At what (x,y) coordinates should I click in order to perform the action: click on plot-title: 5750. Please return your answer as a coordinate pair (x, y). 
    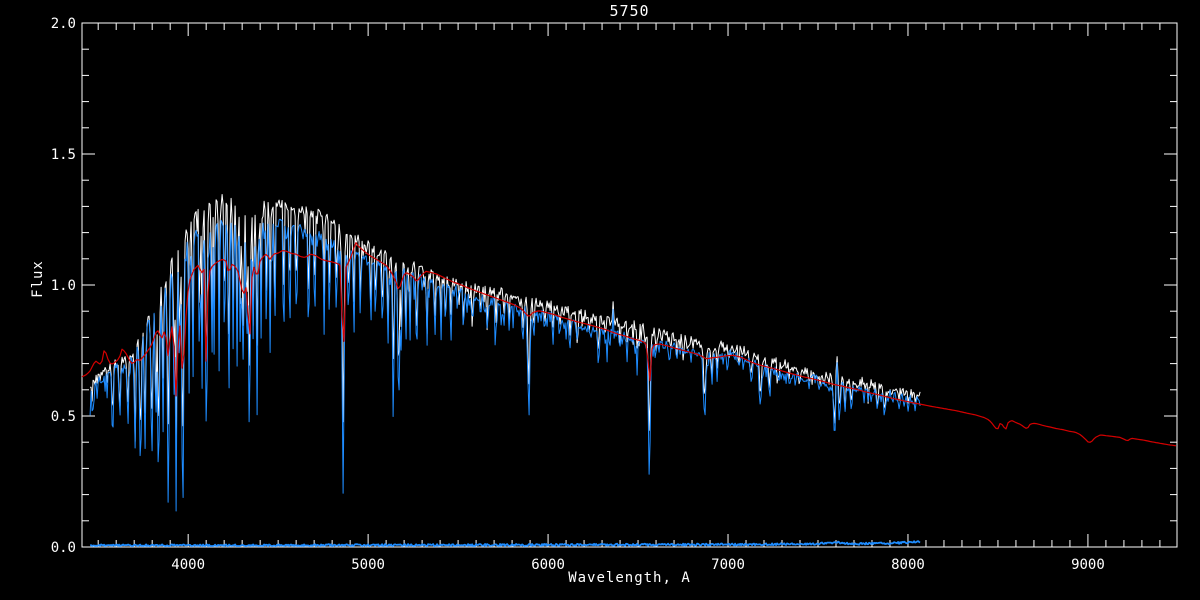
    Looking at the image, I should click on (629, 11).